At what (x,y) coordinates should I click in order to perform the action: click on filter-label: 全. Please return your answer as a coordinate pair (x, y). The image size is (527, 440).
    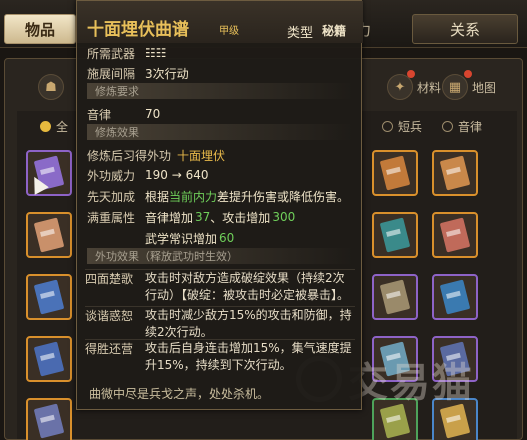
    Looking at the image, I should click on (62, 127).